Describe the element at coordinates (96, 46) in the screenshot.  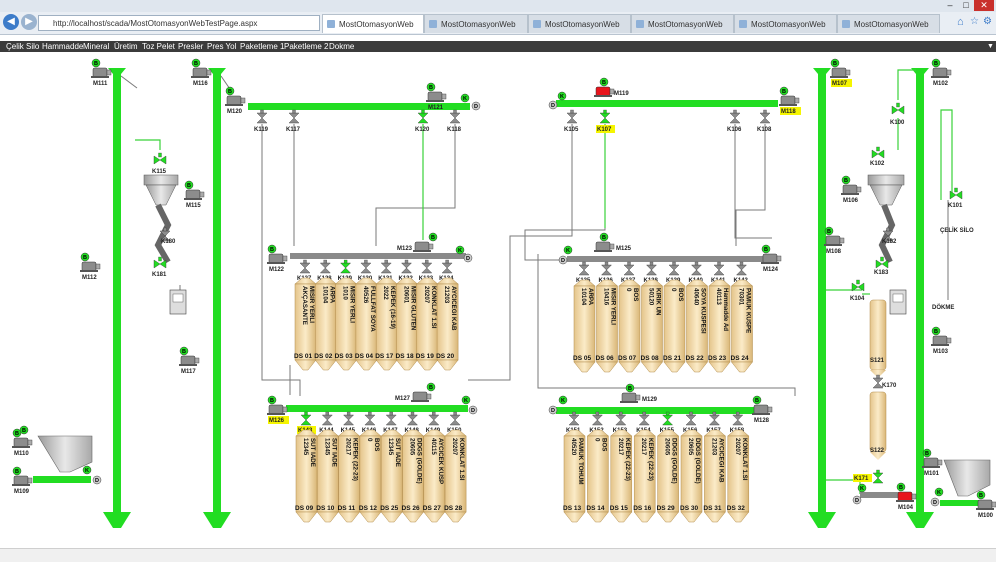
I see `menu-mineral: Mineral` at that location.